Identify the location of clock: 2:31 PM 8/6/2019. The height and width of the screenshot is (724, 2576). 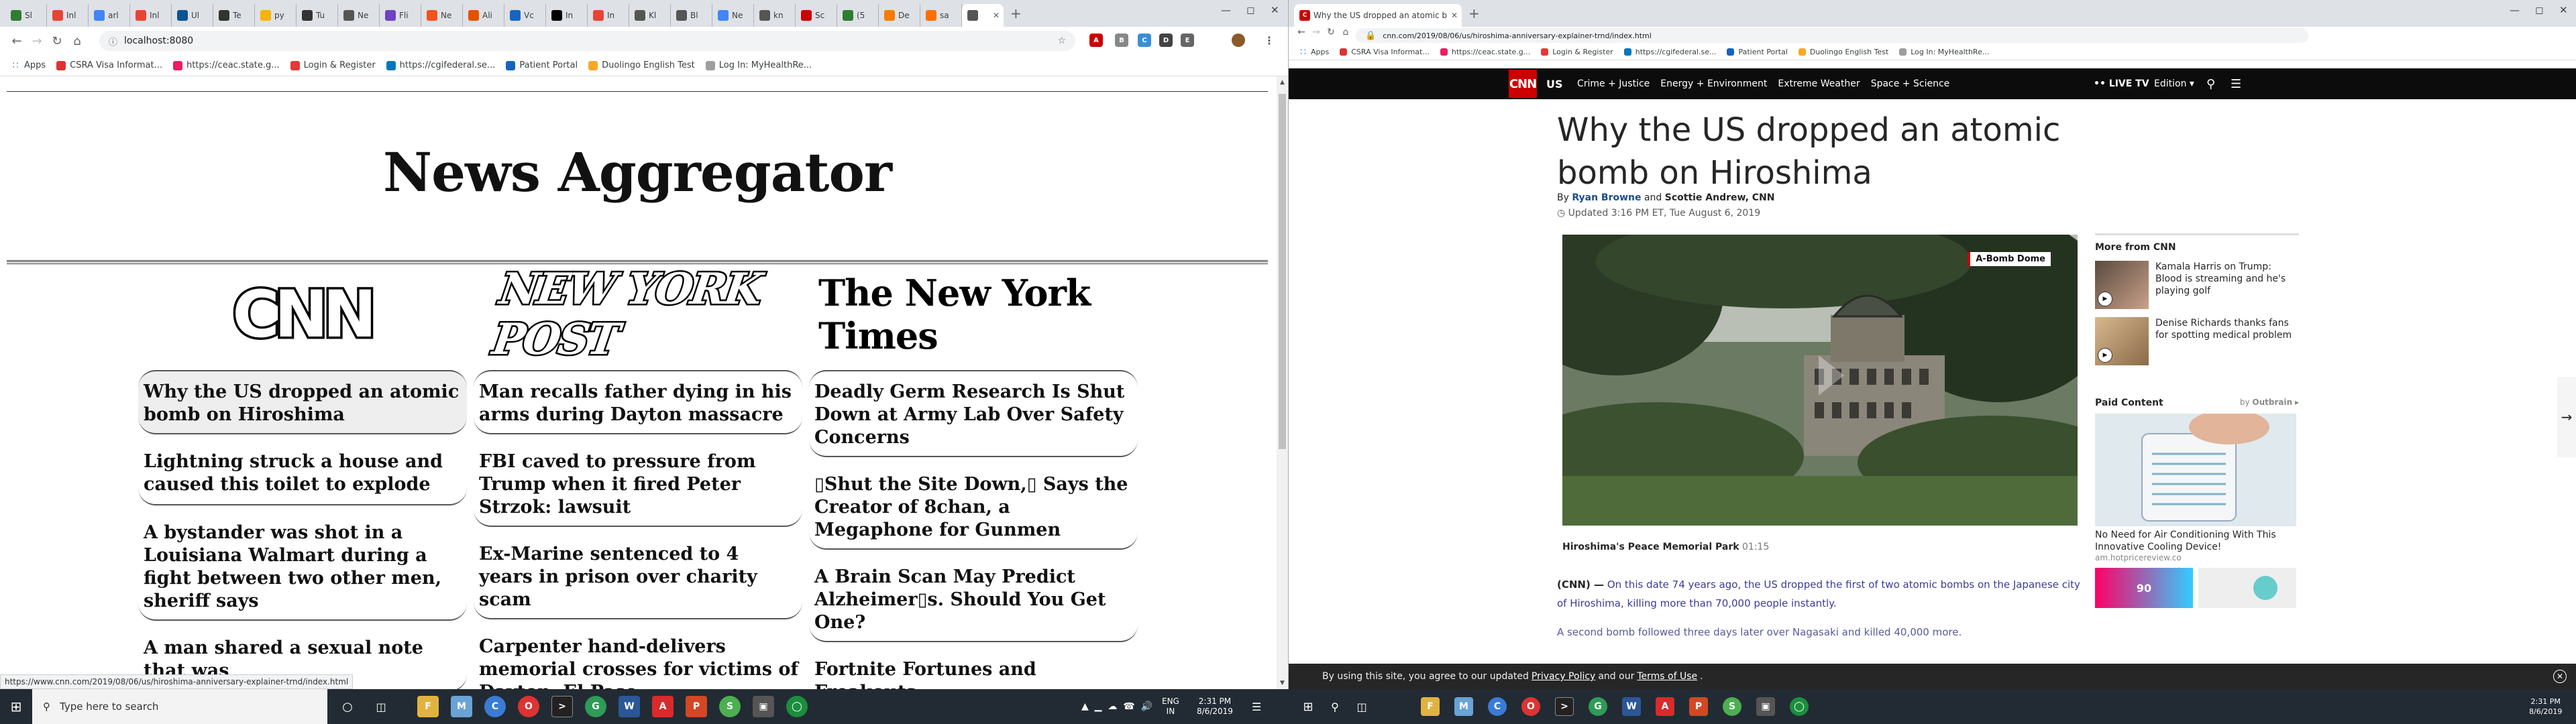
(1215, 707).